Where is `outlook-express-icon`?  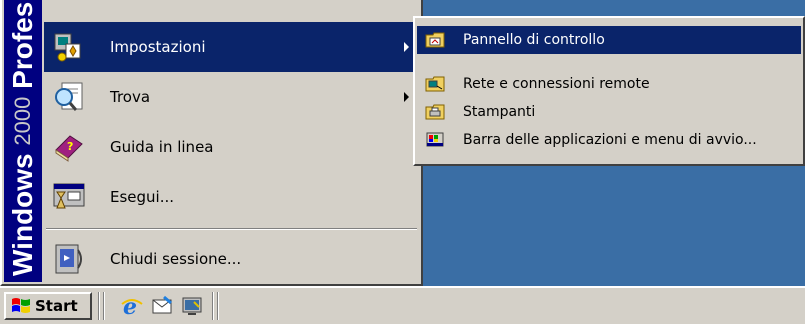 outlook-express-icon is located at coordinates (162, 306).